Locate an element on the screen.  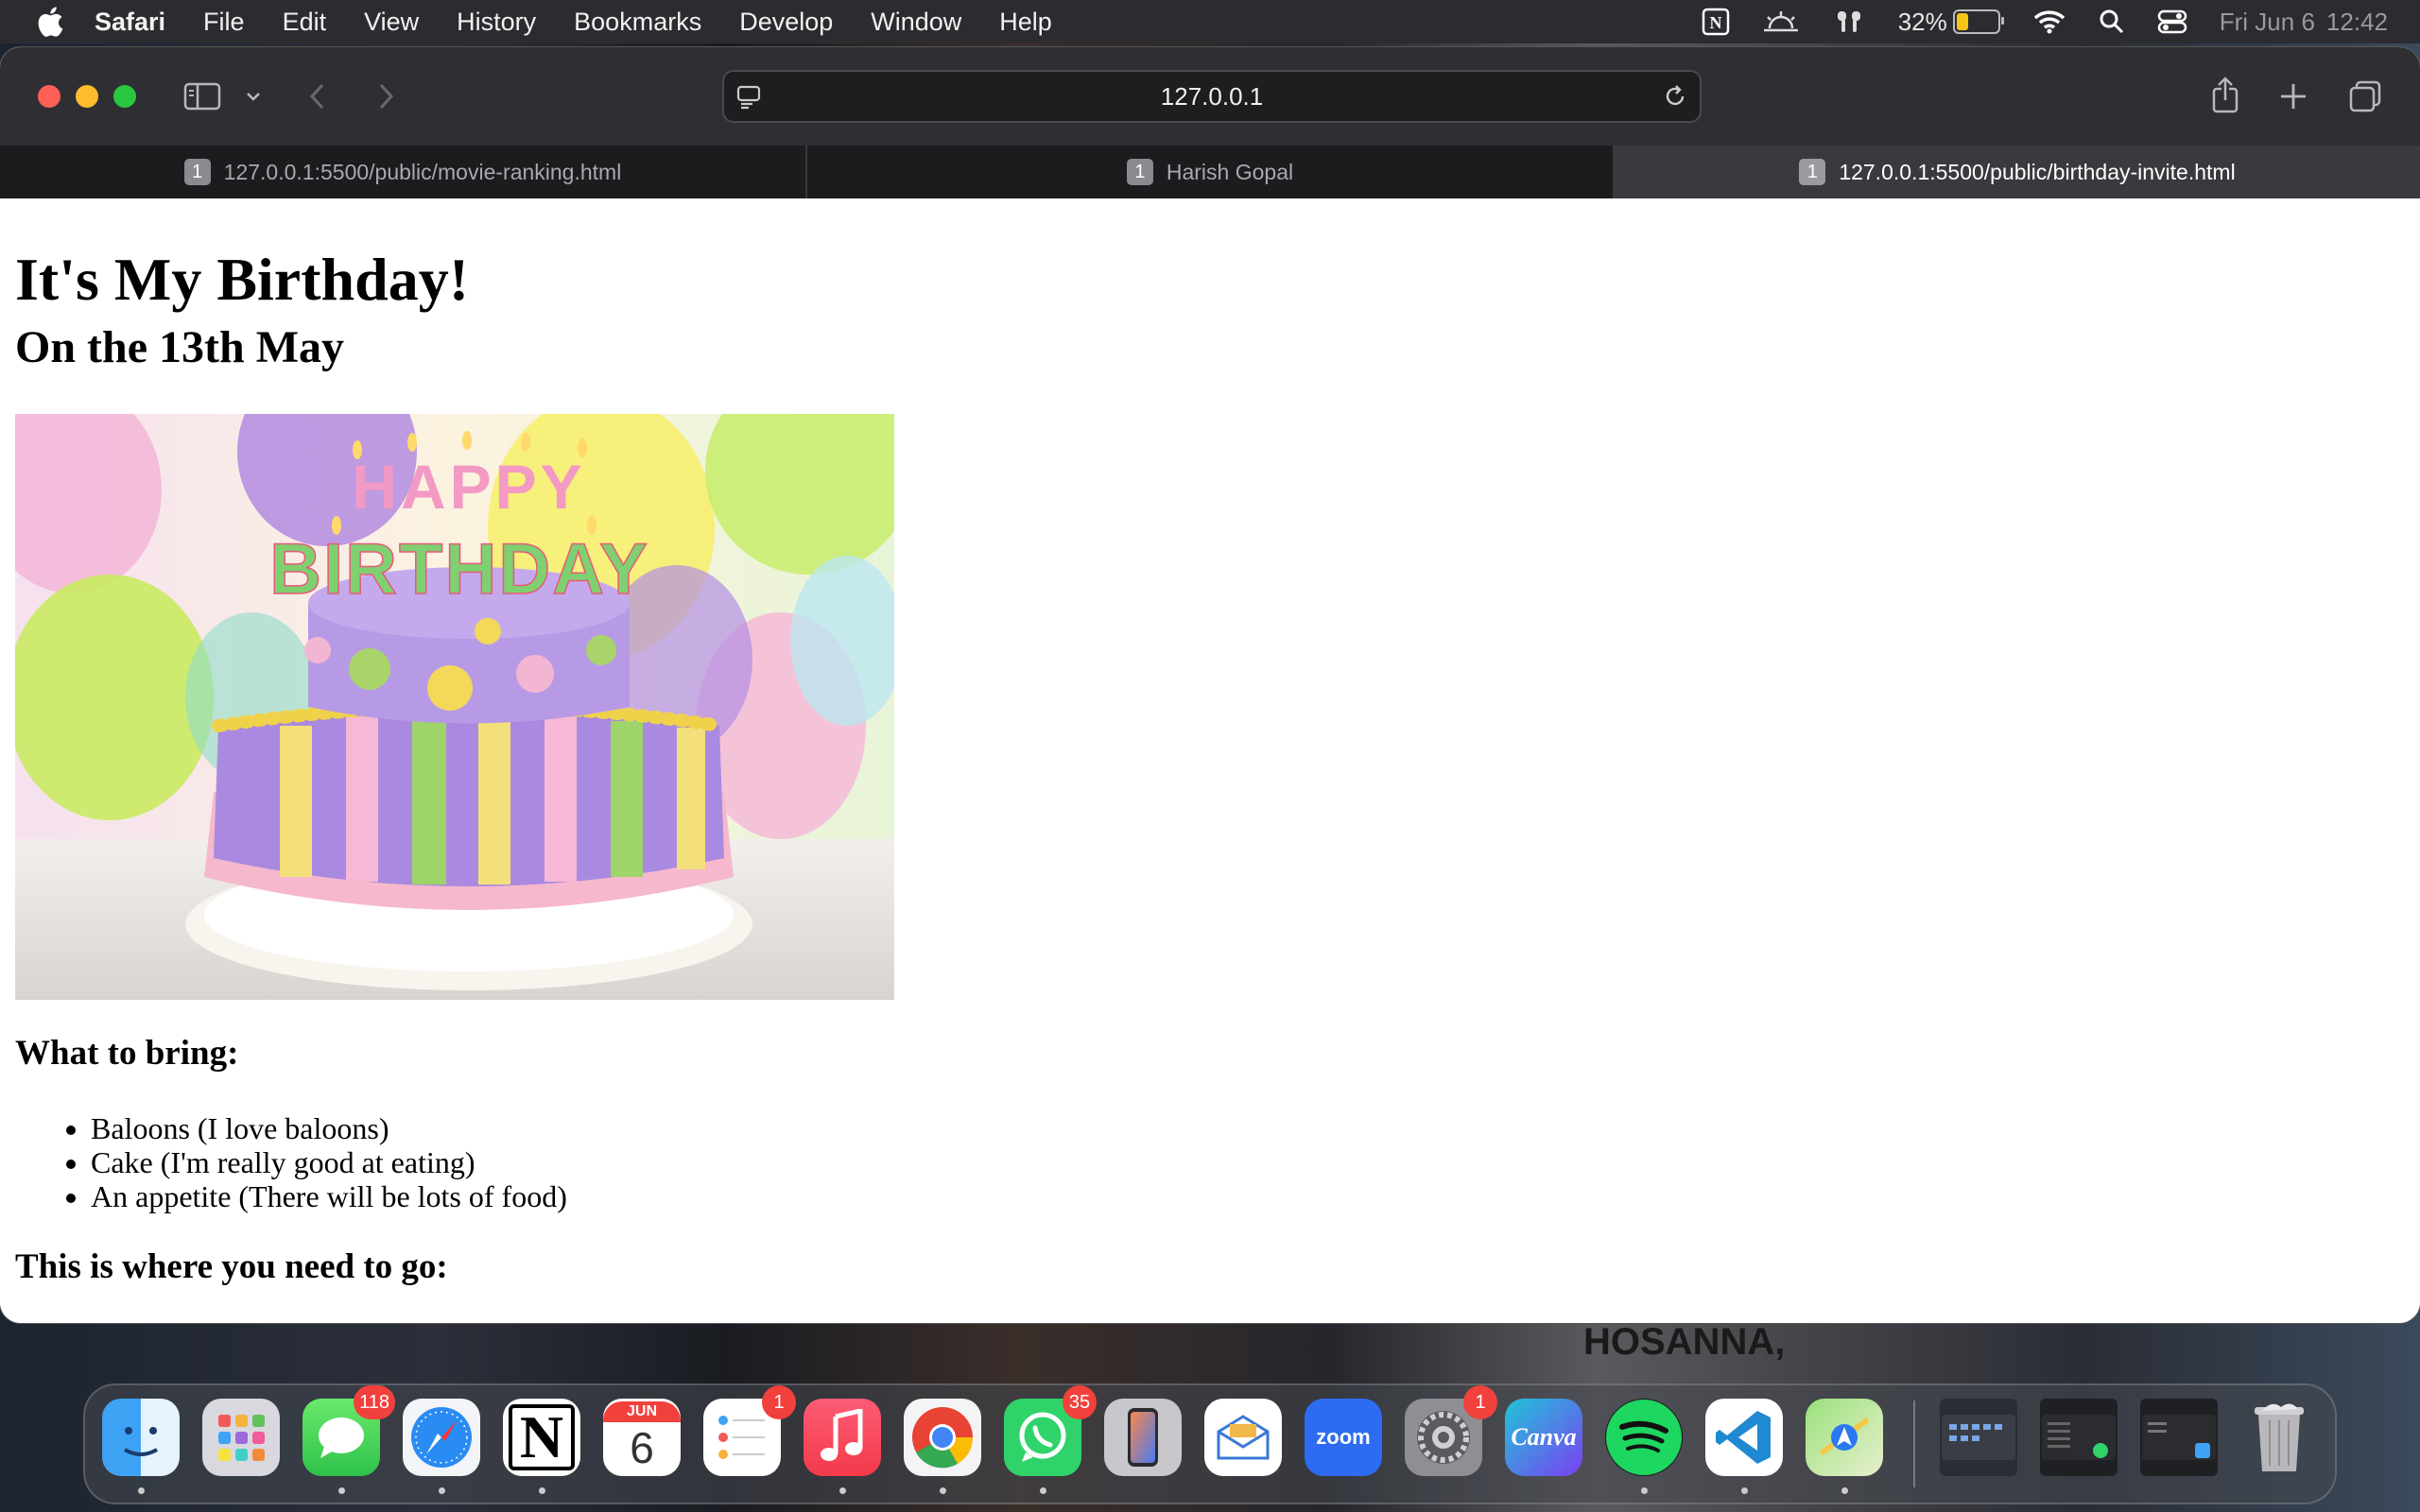
reload-icon is located at coordinates (1675, 96).